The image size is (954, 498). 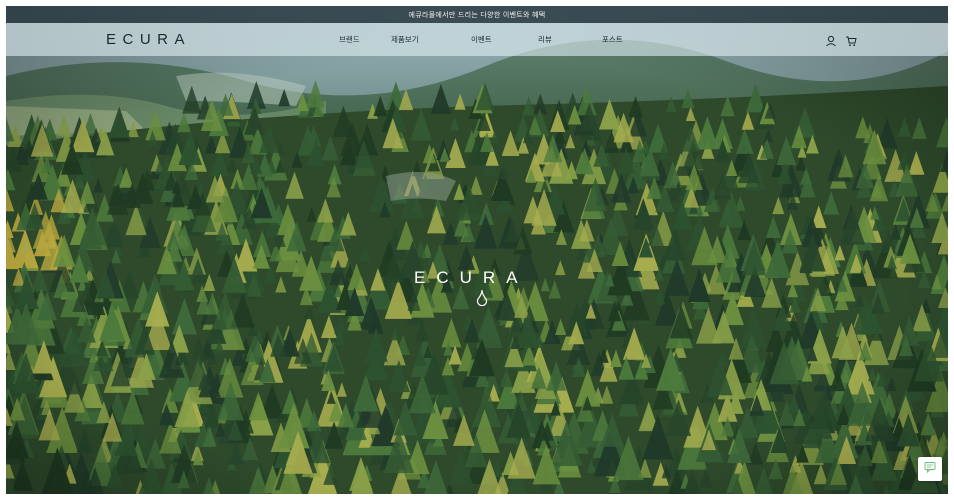 I want to click on announcement-text: 에큐라몰에서만 드리는 다양한 이벤트와 혜택, so click(x=476, y=15).